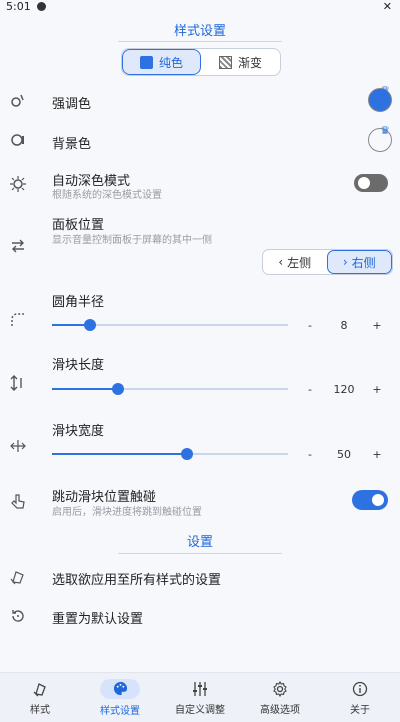 This screenshot has width=400, height=722. Describe the element at coordinates (120, 711) in the screenshot. I see `nav-label: 样式设置` at that location.